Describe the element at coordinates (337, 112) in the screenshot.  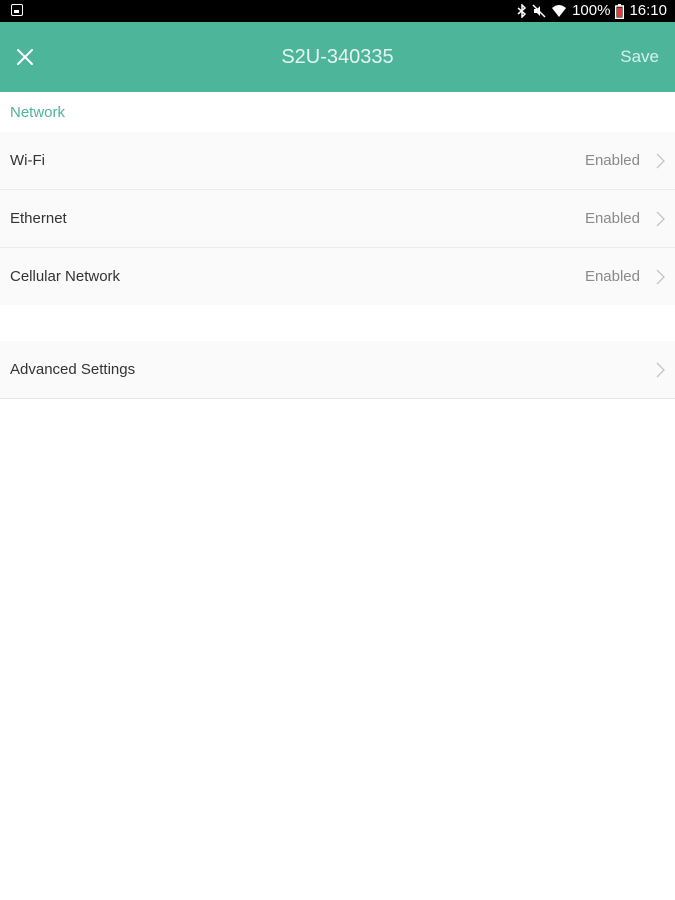
I see `section-header-network: Network` at that location.